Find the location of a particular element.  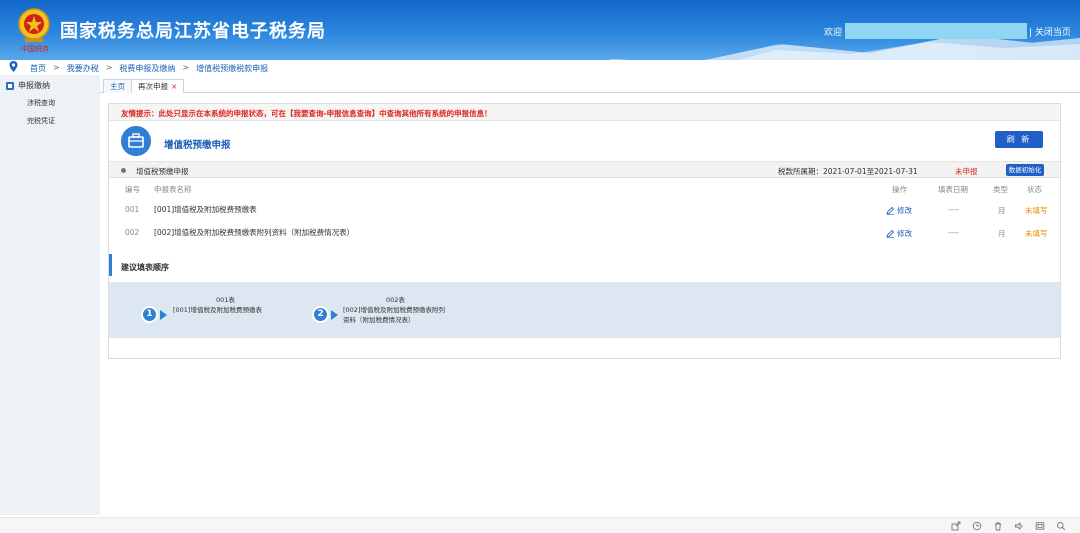

step-1-name: [001]增值税及附加税费预缴表 is located at coordinates (217, 310).